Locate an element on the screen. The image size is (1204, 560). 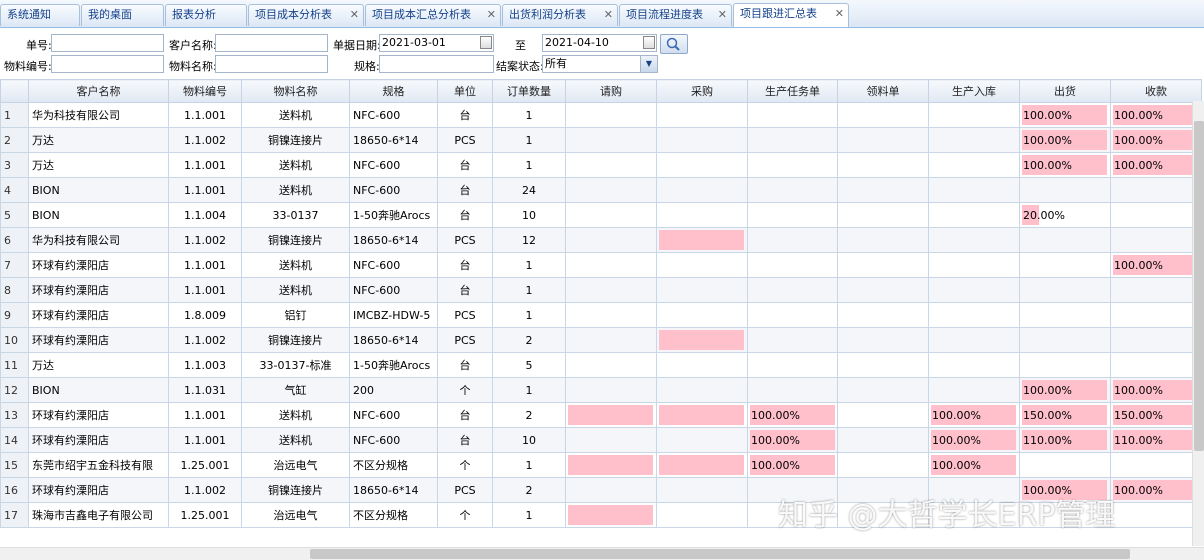
column-header is located at coordinates (14, 91).